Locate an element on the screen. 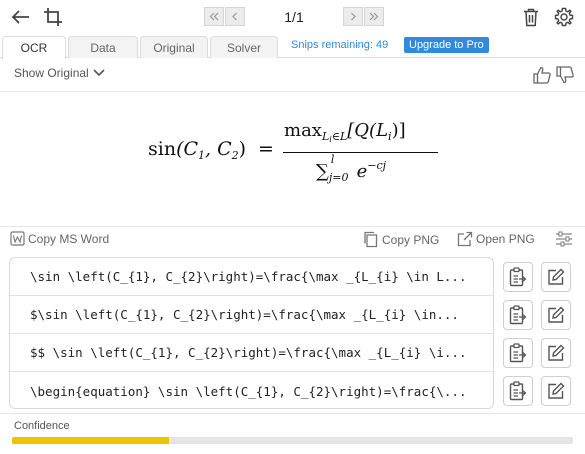 This screenshot has width=585, height=454. copy-ms-word-button: Copy MS Word is located at coordinates (59, 238).